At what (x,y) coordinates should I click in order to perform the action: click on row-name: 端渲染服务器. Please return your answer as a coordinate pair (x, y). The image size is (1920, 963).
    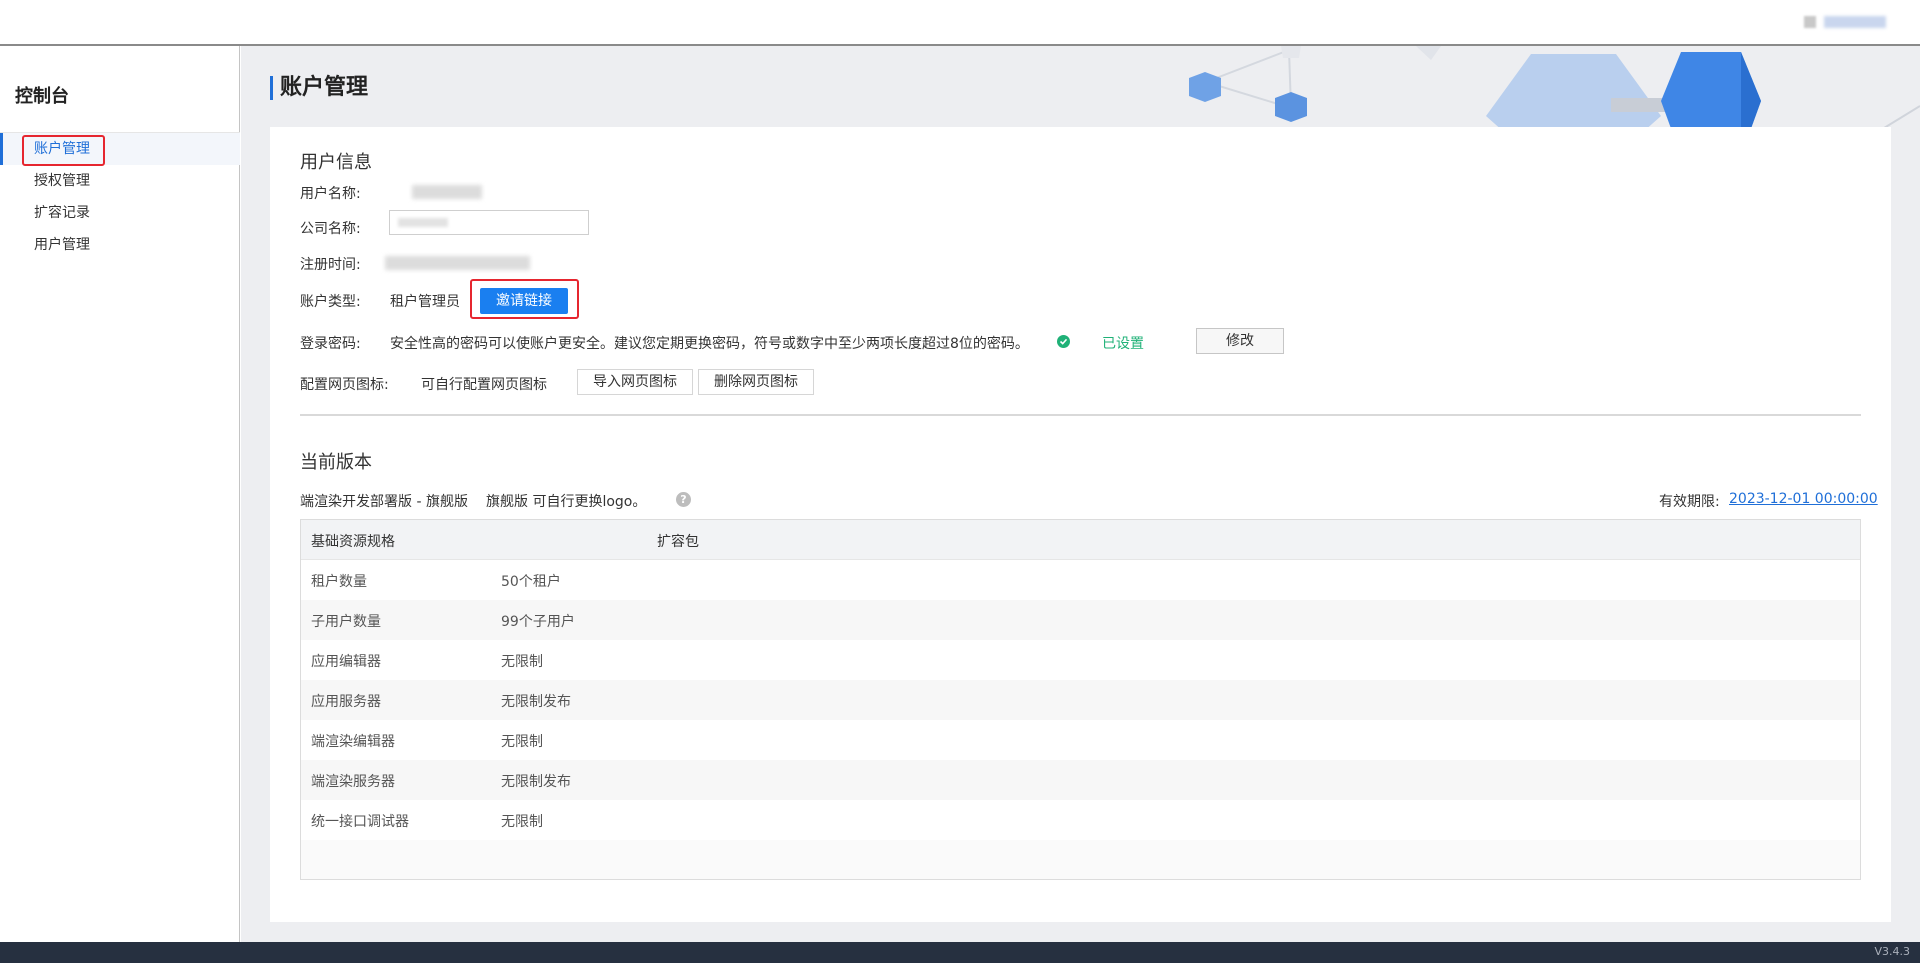
    Looking at the image, I should click on (353, 782).